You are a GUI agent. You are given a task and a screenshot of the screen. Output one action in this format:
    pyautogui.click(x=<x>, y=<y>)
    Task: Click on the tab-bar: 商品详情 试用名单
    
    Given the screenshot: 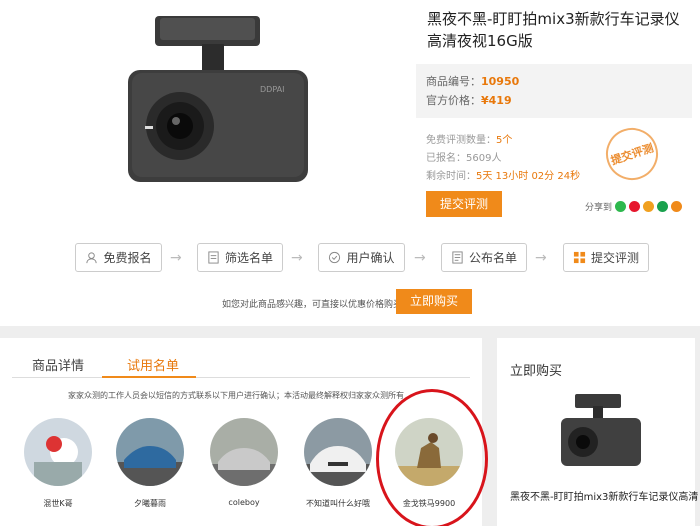 What is the action you would take?
    pyautogui.click(x=241, y=364)
    